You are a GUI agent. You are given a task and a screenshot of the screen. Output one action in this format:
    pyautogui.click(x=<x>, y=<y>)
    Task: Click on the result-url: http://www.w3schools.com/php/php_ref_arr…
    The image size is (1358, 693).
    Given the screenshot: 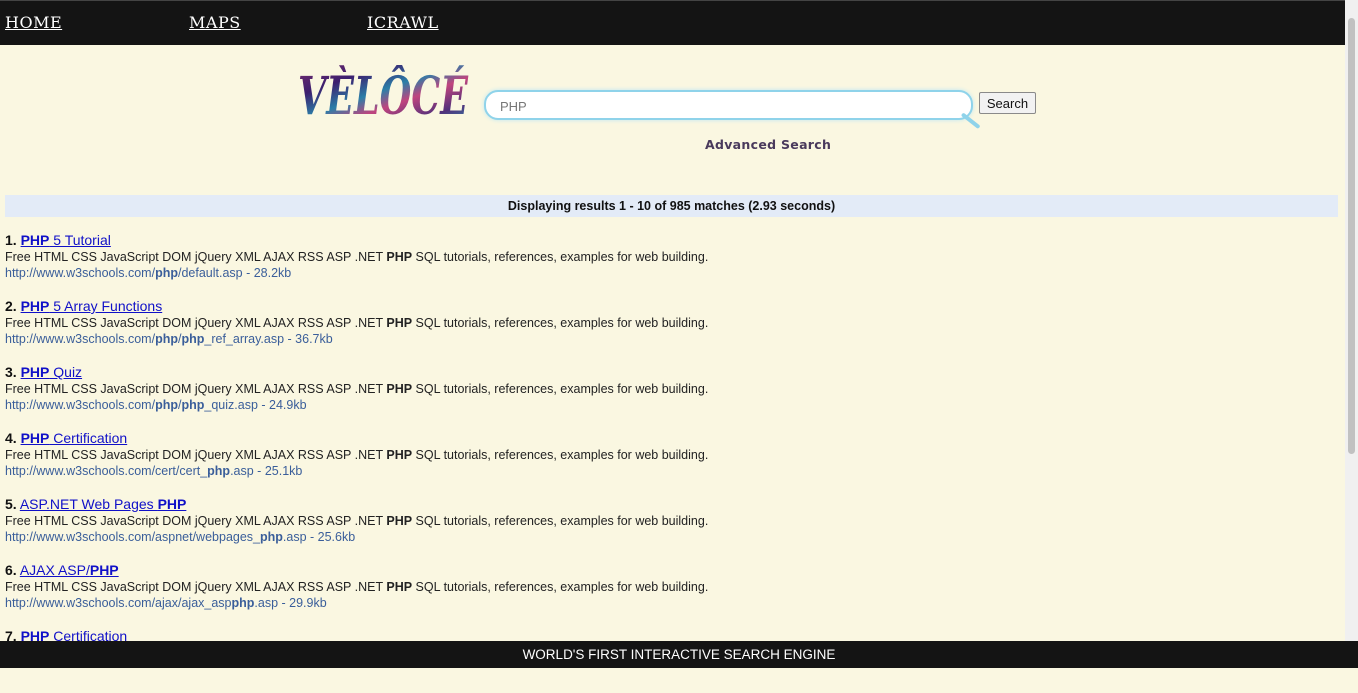 What is the action you would take?
    pyautogui.click(x=505, y=339)
    